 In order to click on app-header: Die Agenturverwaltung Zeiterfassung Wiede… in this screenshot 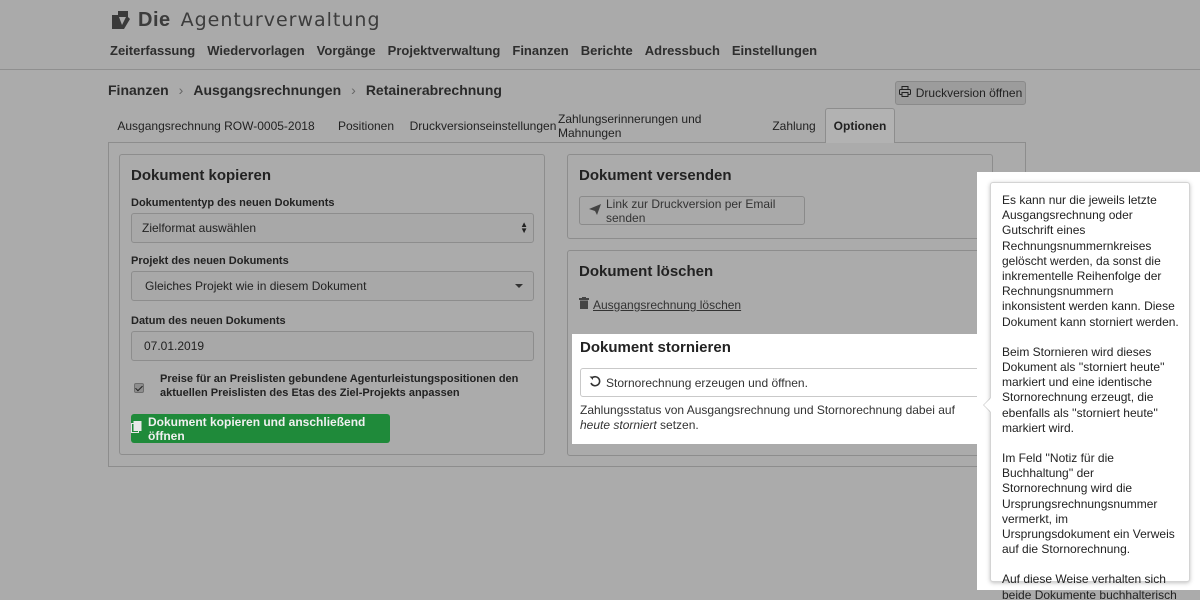, I will do `click(600, 35)`.